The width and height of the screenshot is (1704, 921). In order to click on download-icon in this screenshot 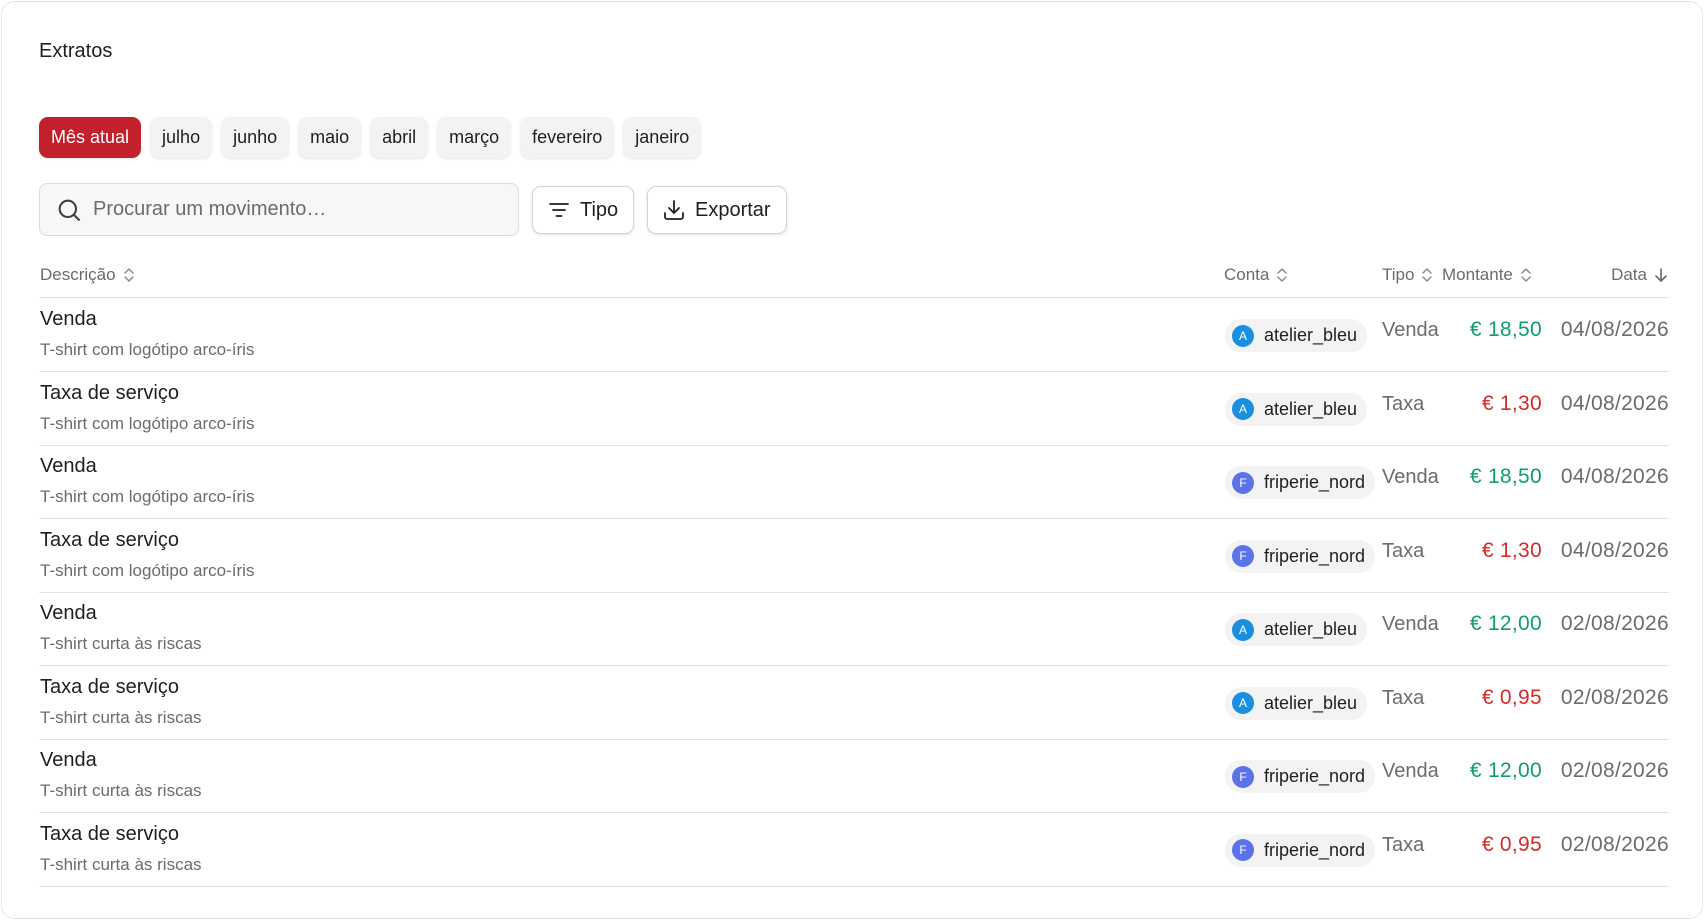, I will do `click(674, 210)`.